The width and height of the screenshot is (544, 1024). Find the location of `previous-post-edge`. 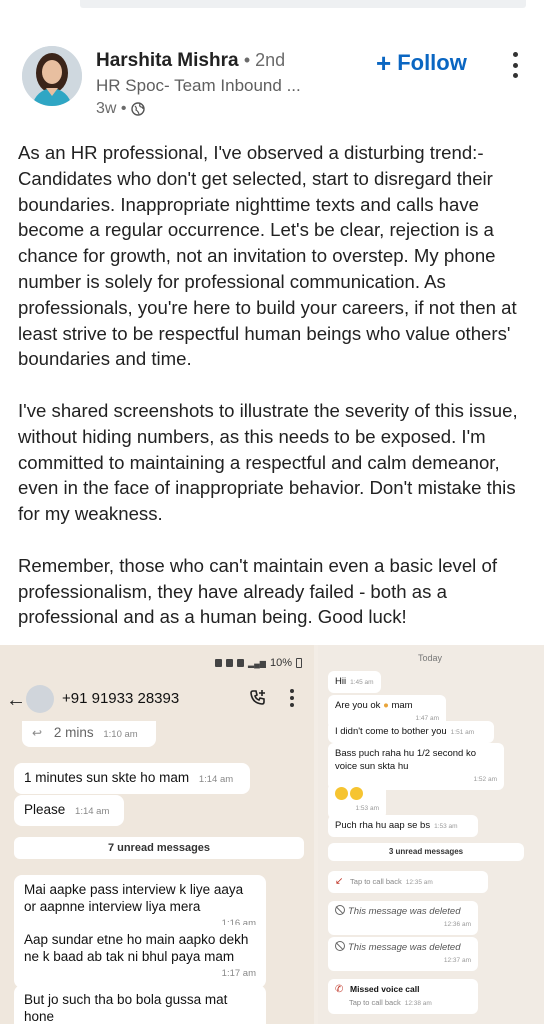

previous-post-edge is located at coordinates (303, 4).